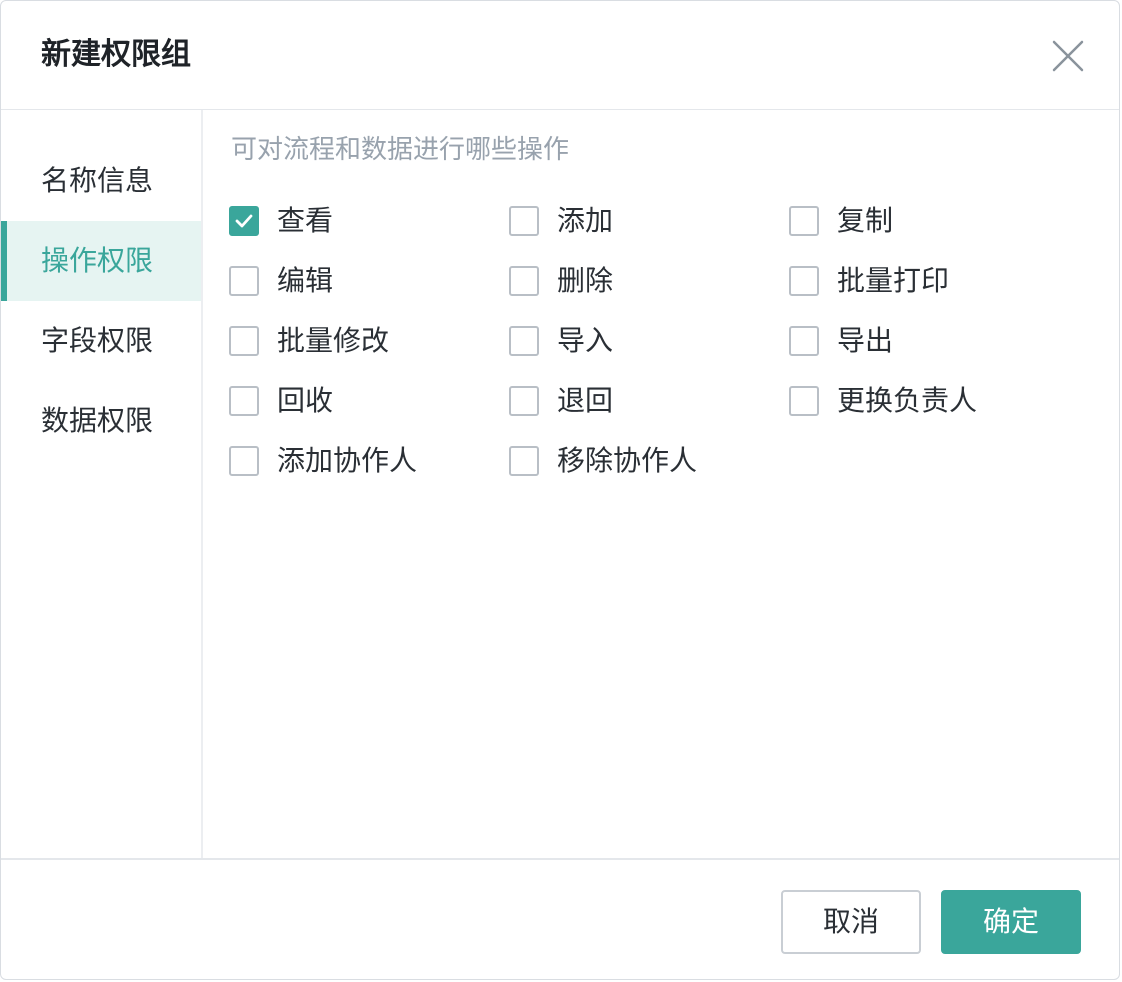 This screenshot has height=982, width=1122. I want to click on sidebar-item-data-permissions: 数据权限, so click(101, 421).